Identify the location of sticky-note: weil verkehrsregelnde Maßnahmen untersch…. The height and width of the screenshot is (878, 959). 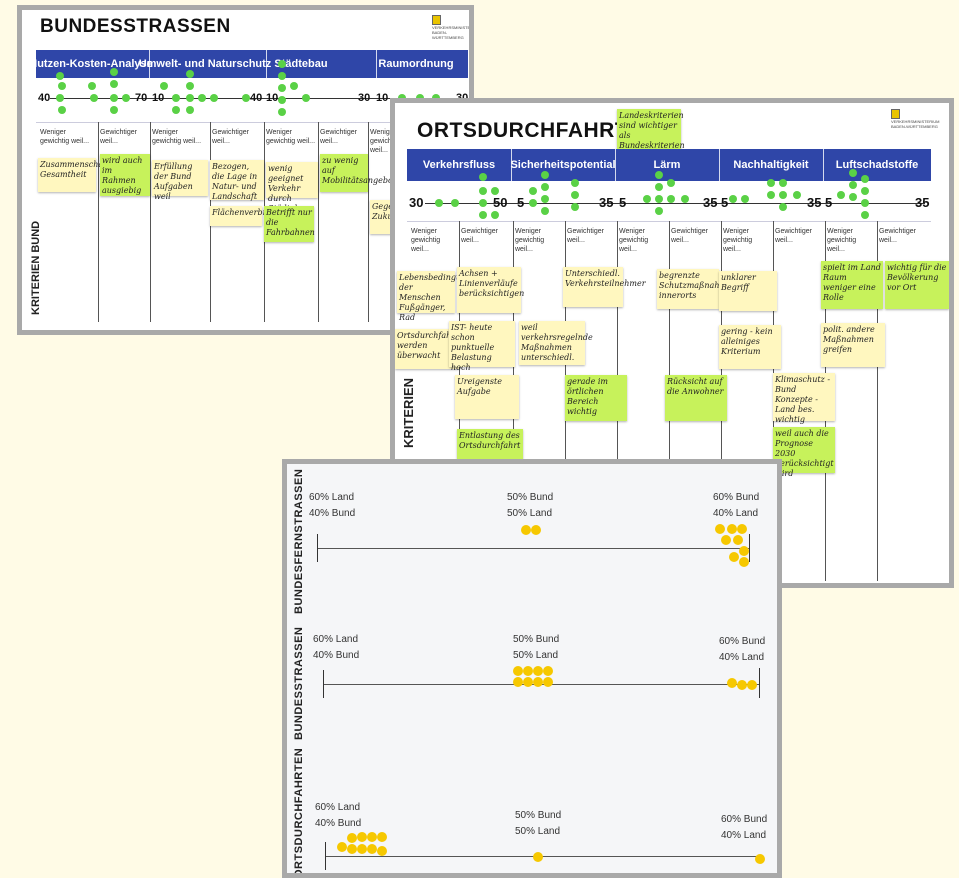
(556, 343).